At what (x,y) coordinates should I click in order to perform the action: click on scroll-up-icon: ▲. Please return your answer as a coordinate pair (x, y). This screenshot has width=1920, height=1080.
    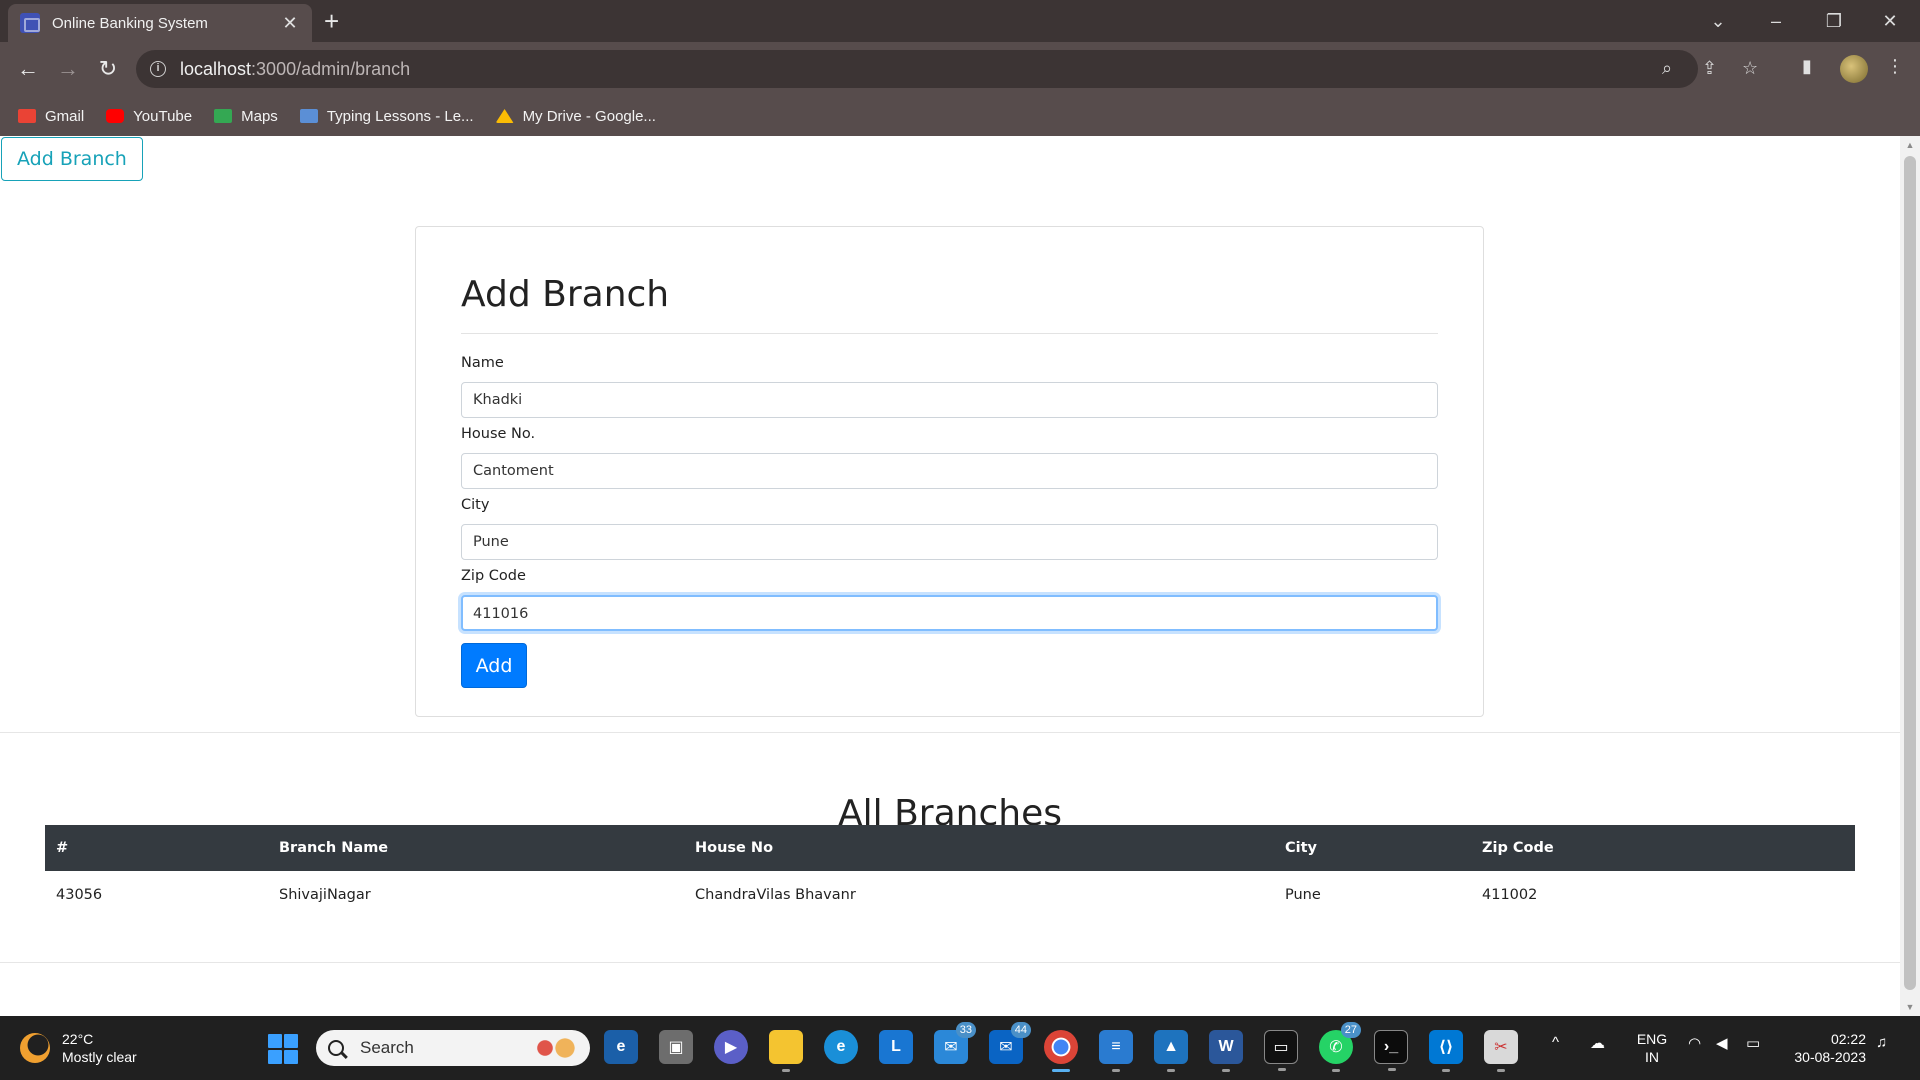
    Looking at the image, I should click on (1910, 145).